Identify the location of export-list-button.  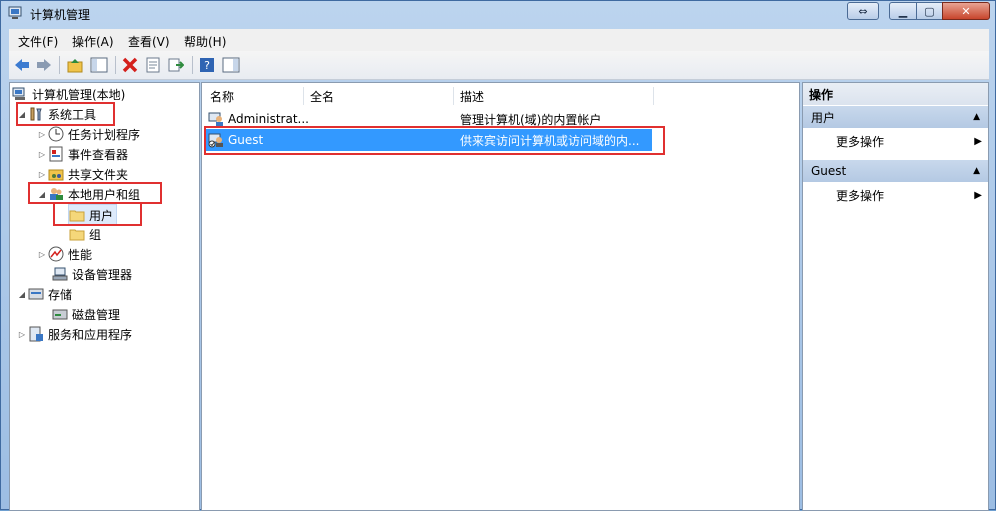
(176, 65).